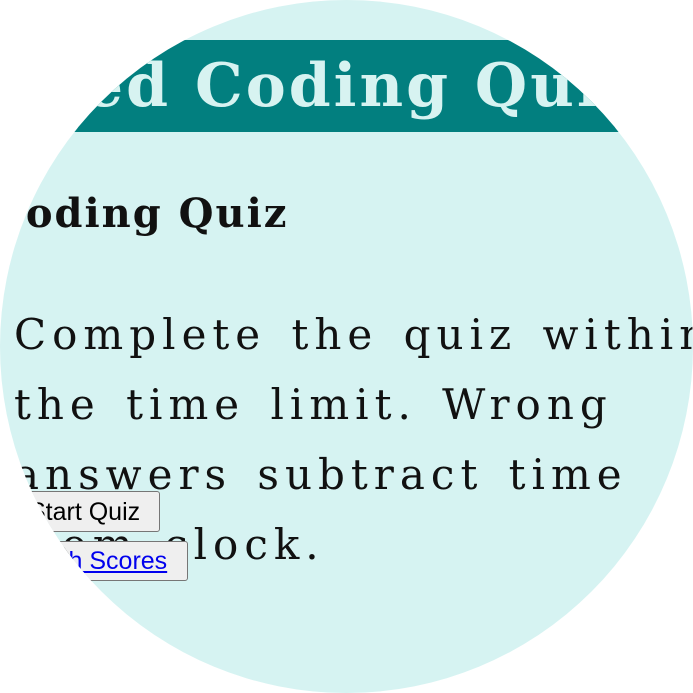  Describe the element at coordinates (99, 561) in the screenshot. I see `high-scores-link: High Scores` at that location.